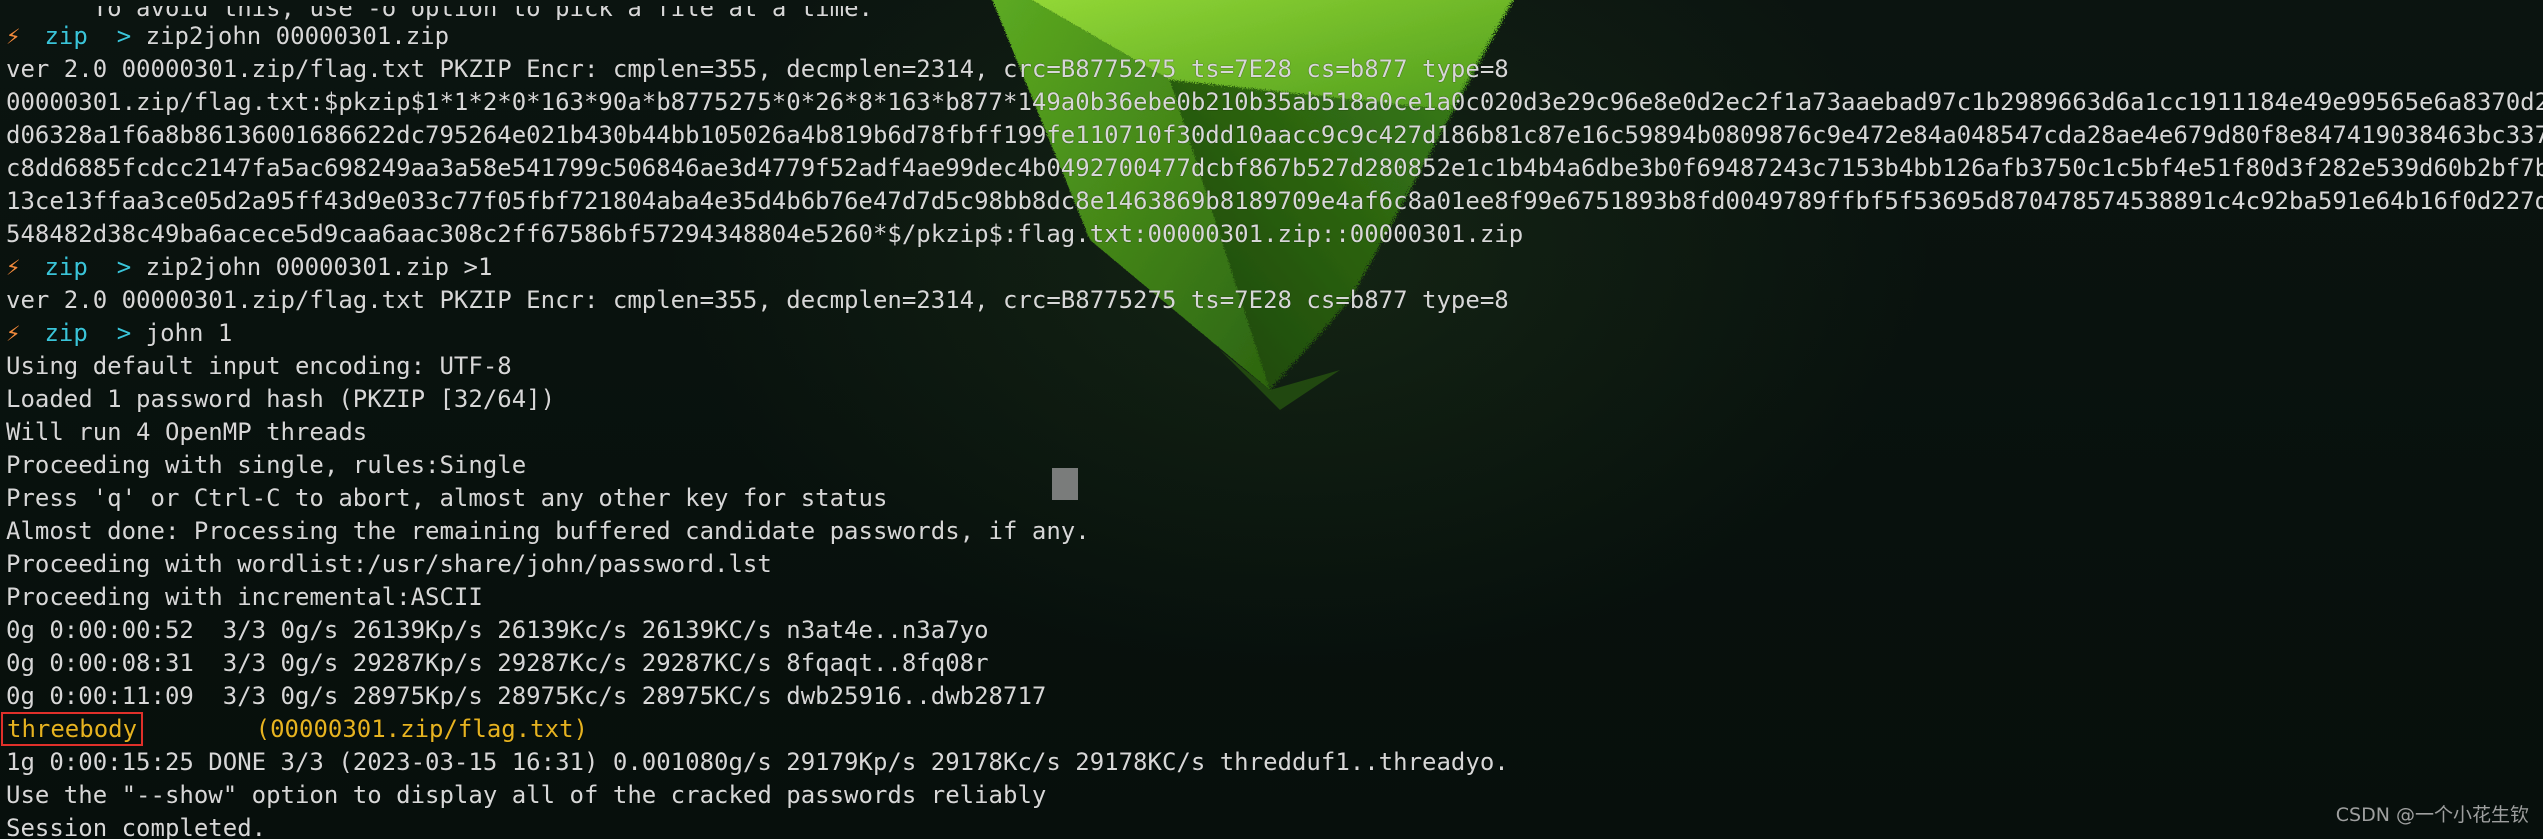  I want to click on output-line: Loaded 1 password hash (PKZIP [32/64]), so click(281, 399).